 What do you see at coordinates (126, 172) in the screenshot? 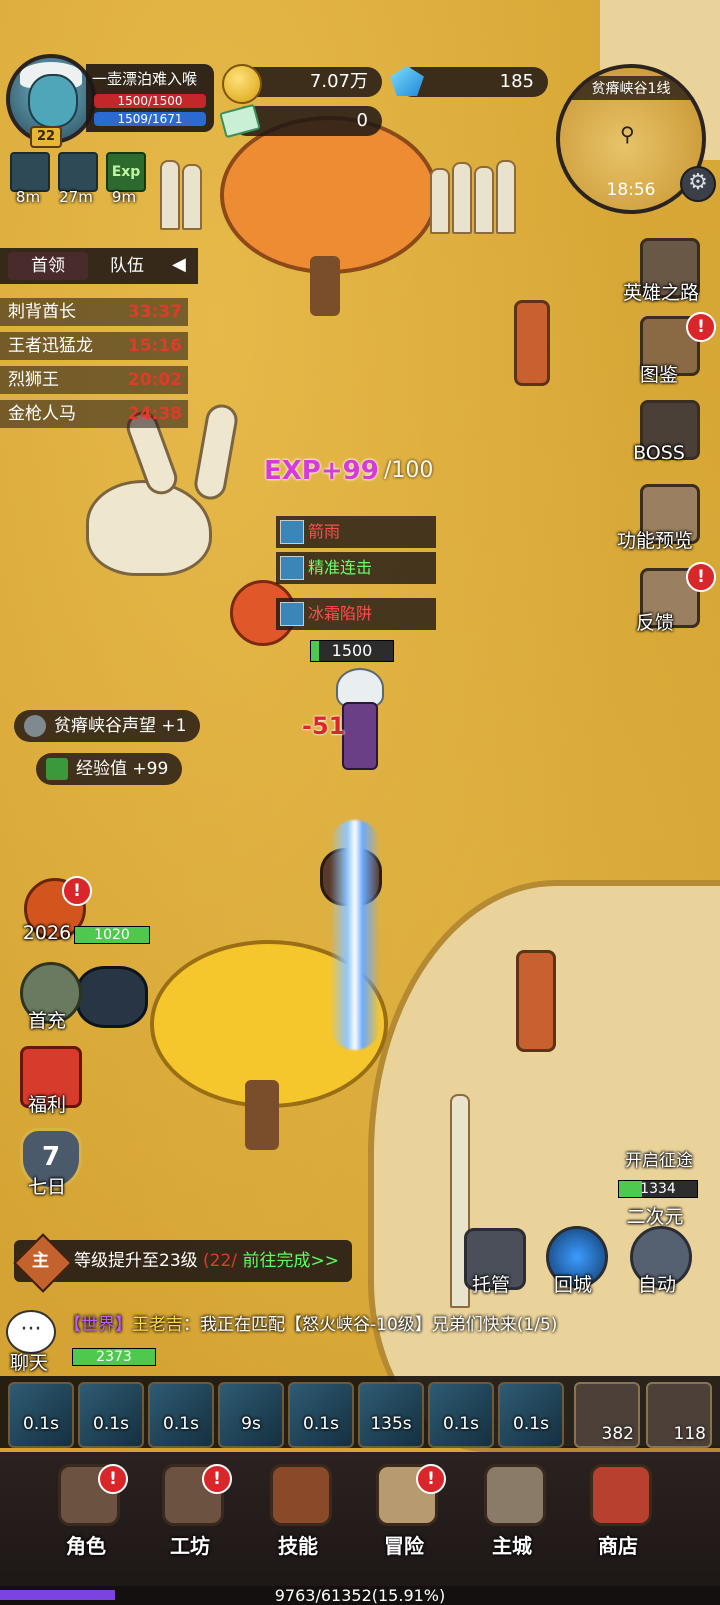
I see `buff-exp-icon: Exp` at bounding box center [126, 172].